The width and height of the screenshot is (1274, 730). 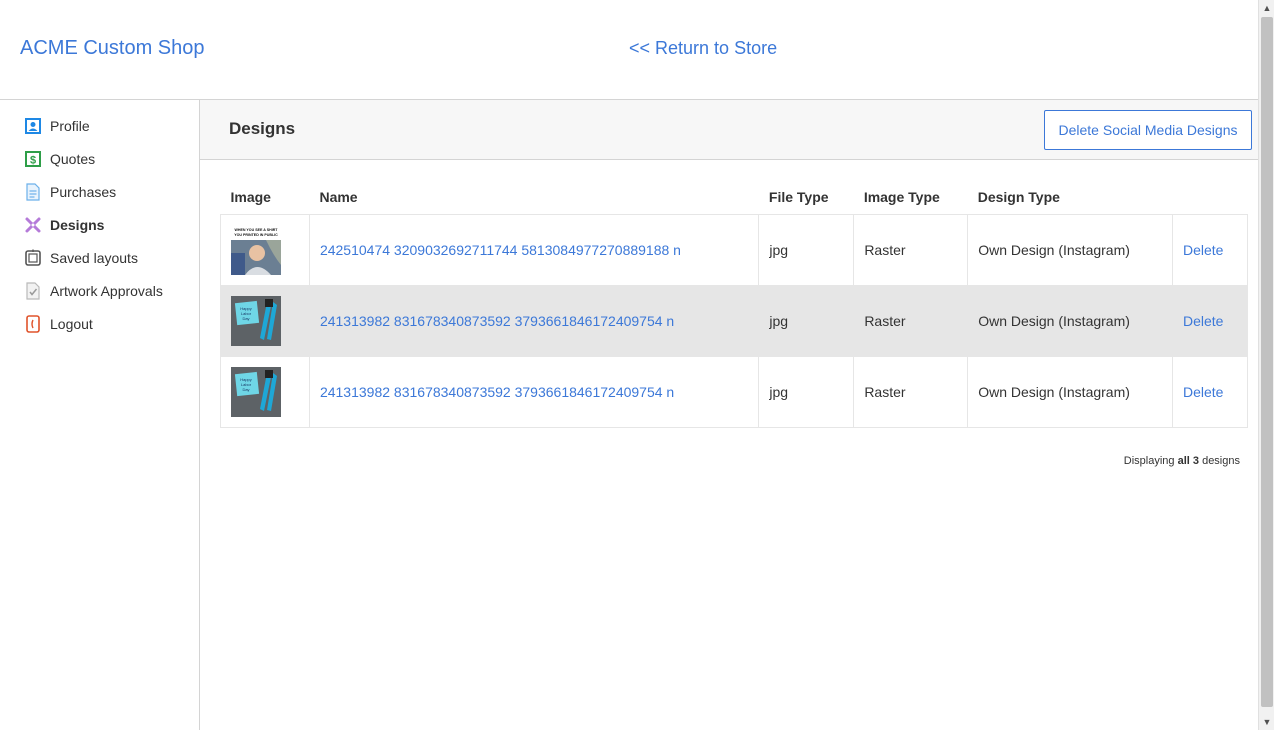 What do you see at coordinates (33, 192) in the screenshot?
I see `purchases-icon` at bounding box center [33, 192].